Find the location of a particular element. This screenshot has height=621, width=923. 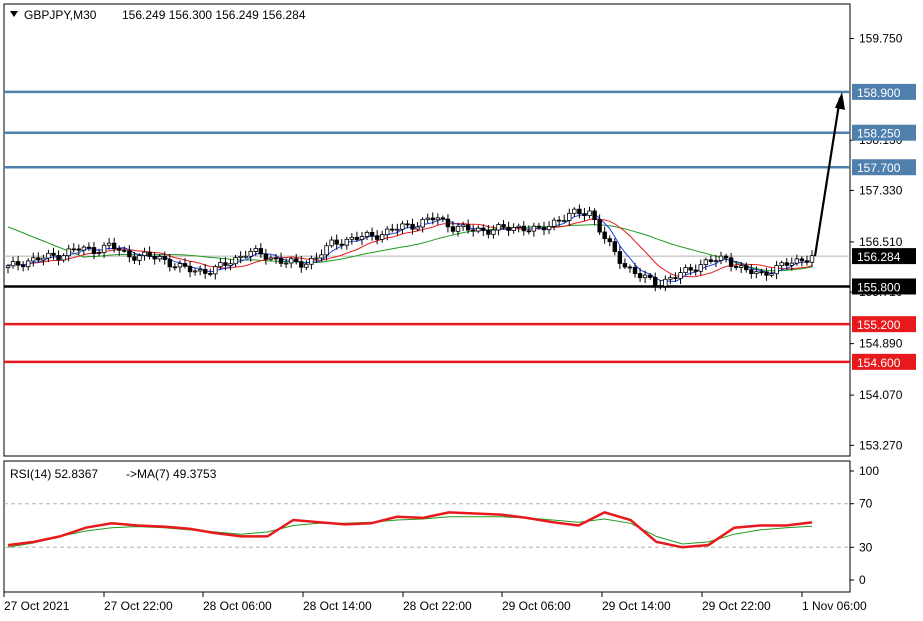

rsi-tick-label: 70 is located at coordinates (866, 504).